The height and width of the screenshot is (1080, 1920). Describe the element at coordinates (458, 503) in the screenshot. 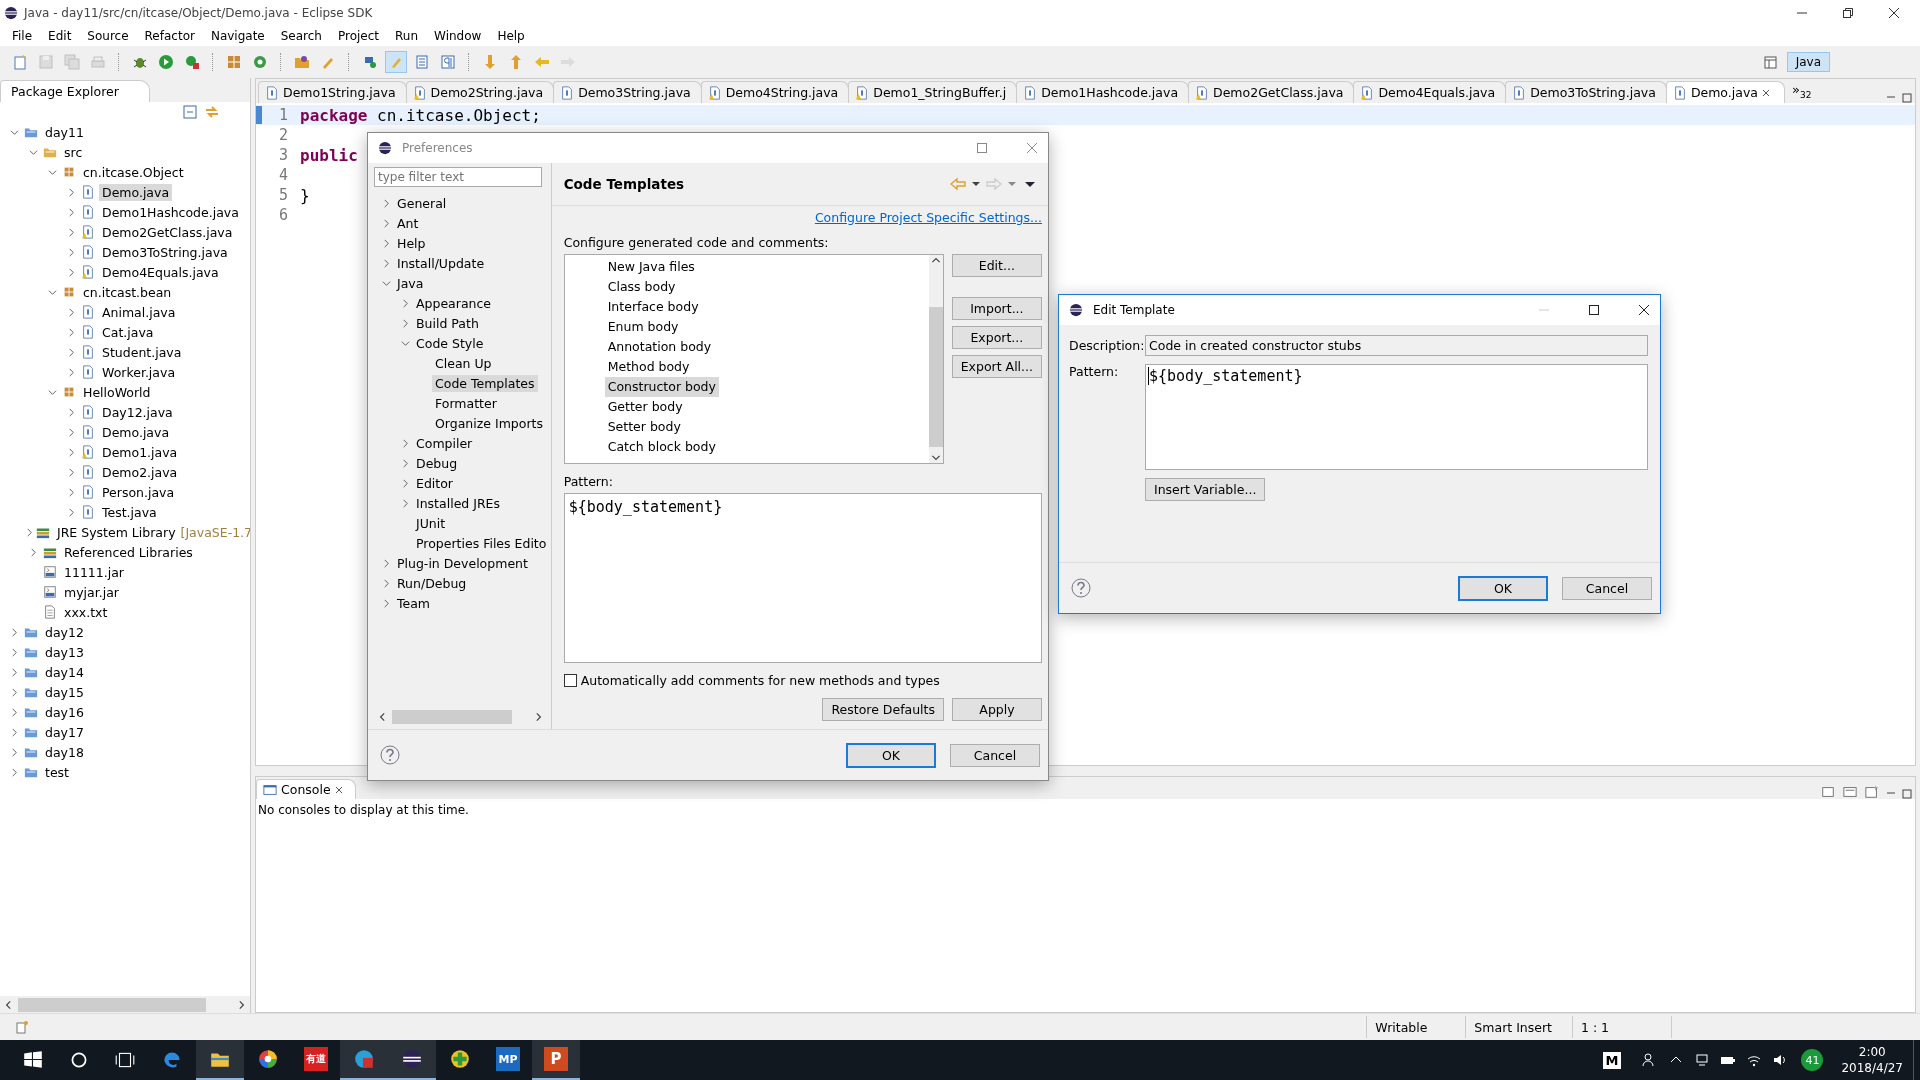

I see `preference-page-item: Installed JREs` at that location.